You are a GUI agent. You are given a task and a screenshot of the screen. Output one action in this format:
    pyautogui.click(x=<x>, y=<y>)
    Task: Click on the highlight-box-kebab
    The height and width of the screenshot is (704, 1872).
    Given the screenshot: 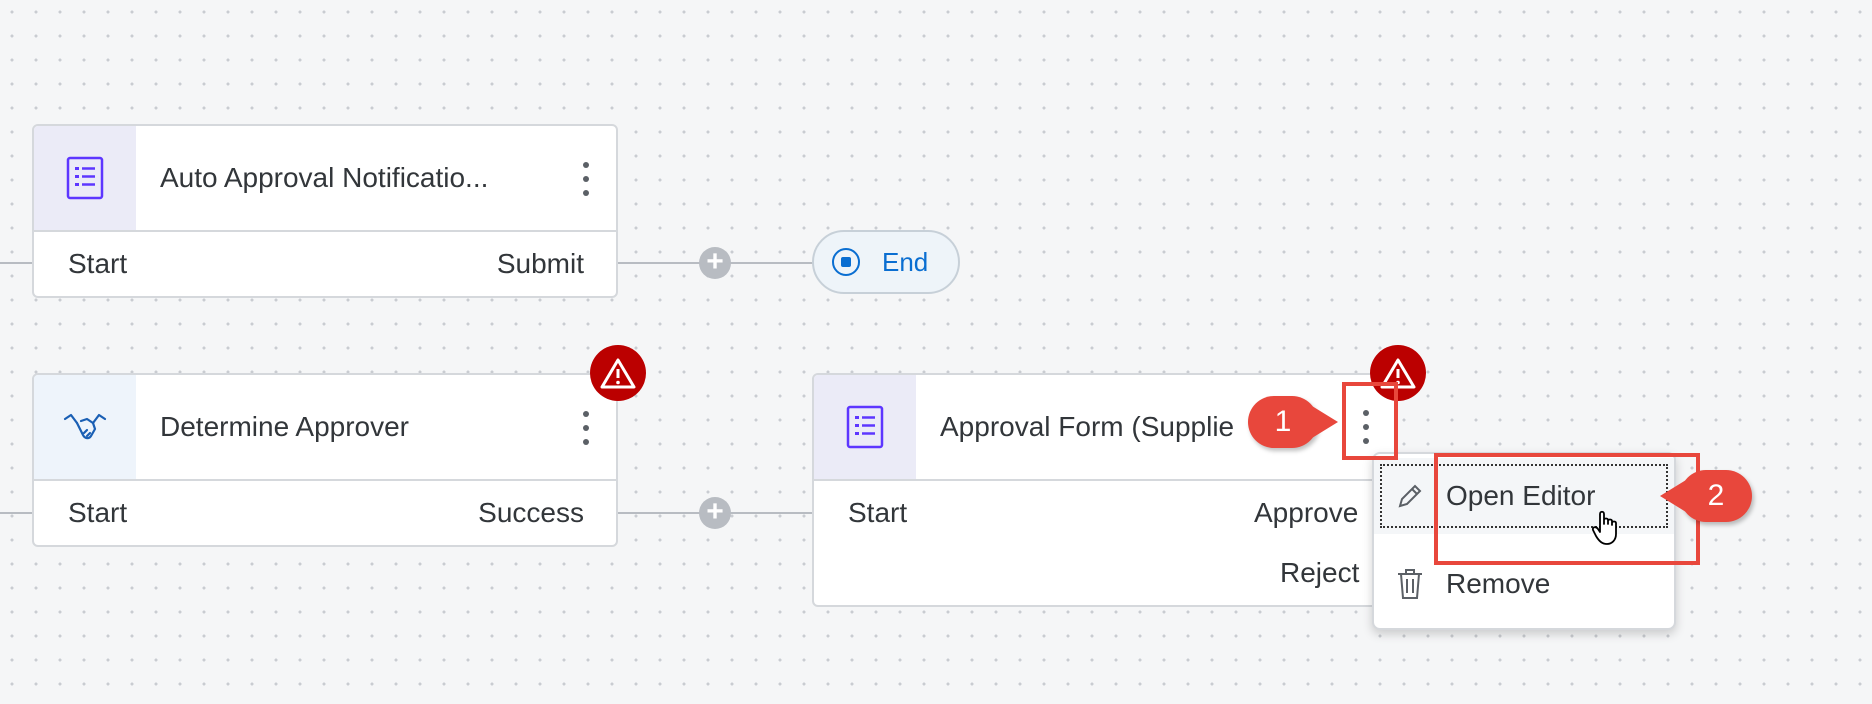 What is the action you would take?
    pyautogui.click(x=1370, y=421)
    